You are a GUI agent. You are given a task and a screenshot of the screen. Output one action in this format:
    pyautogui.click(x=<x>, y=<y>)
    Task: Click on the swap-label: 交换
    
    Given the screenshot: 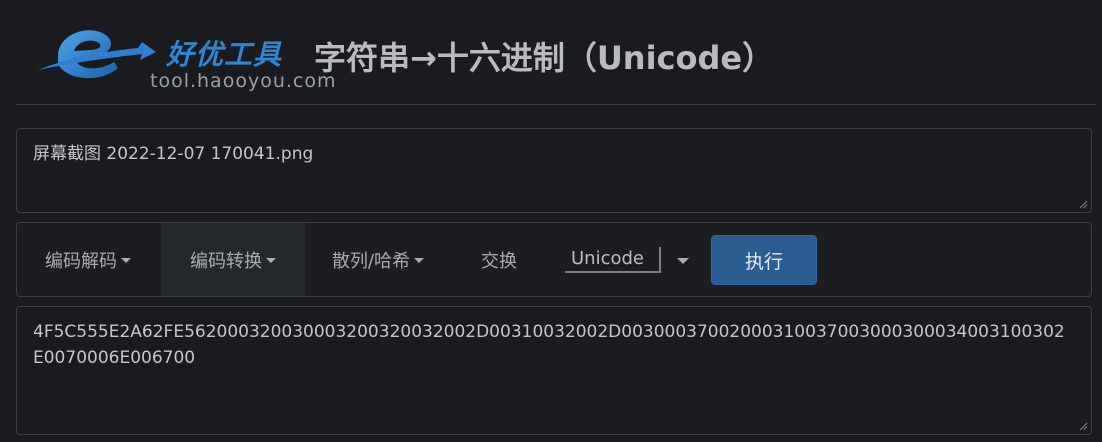 What is the action you would take?
    pyautogui.click(x=499, y=261)
    